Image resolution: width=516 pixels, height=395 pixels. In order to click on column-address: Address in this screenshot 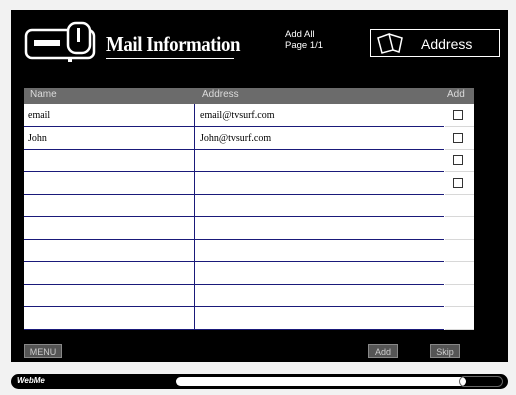, I will do `click(220, 94)`.